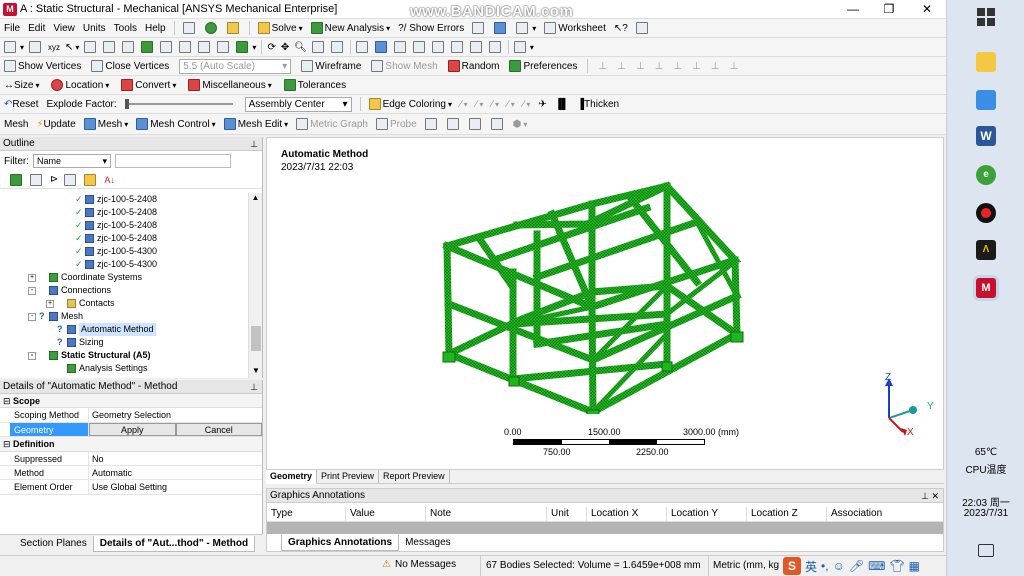 The image size is (1024, 576). I want to click on scope-section: Scope, so click(131, 401).